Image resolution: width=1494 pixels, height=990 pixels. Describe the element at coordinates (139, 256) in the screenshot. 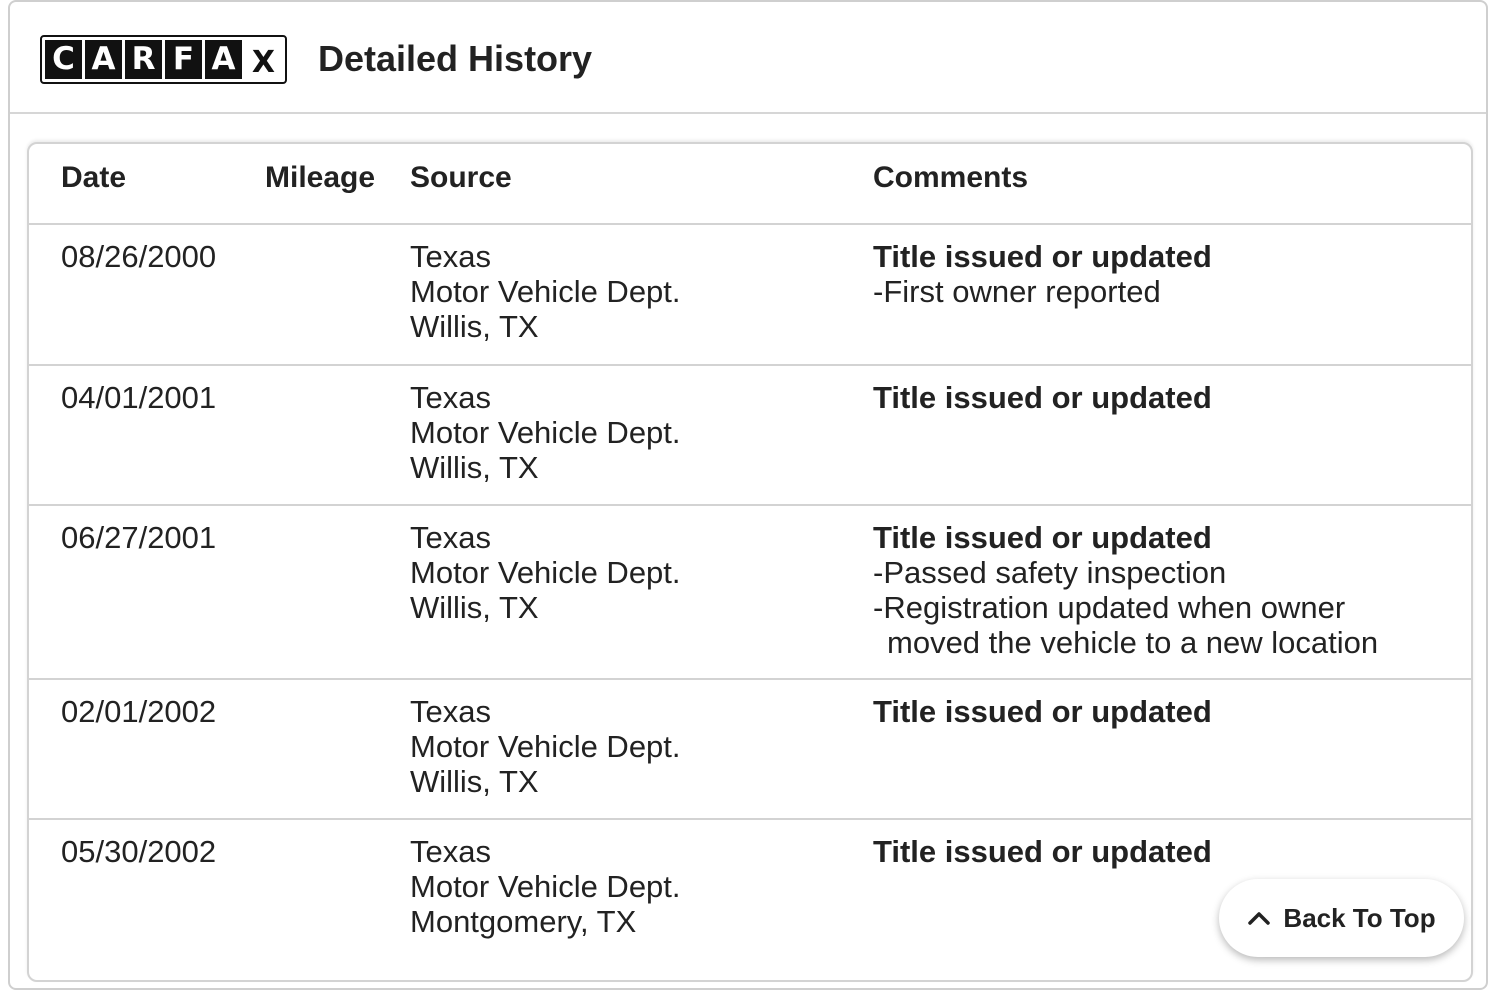

I see `row-date: 08/26/2000` at that location.